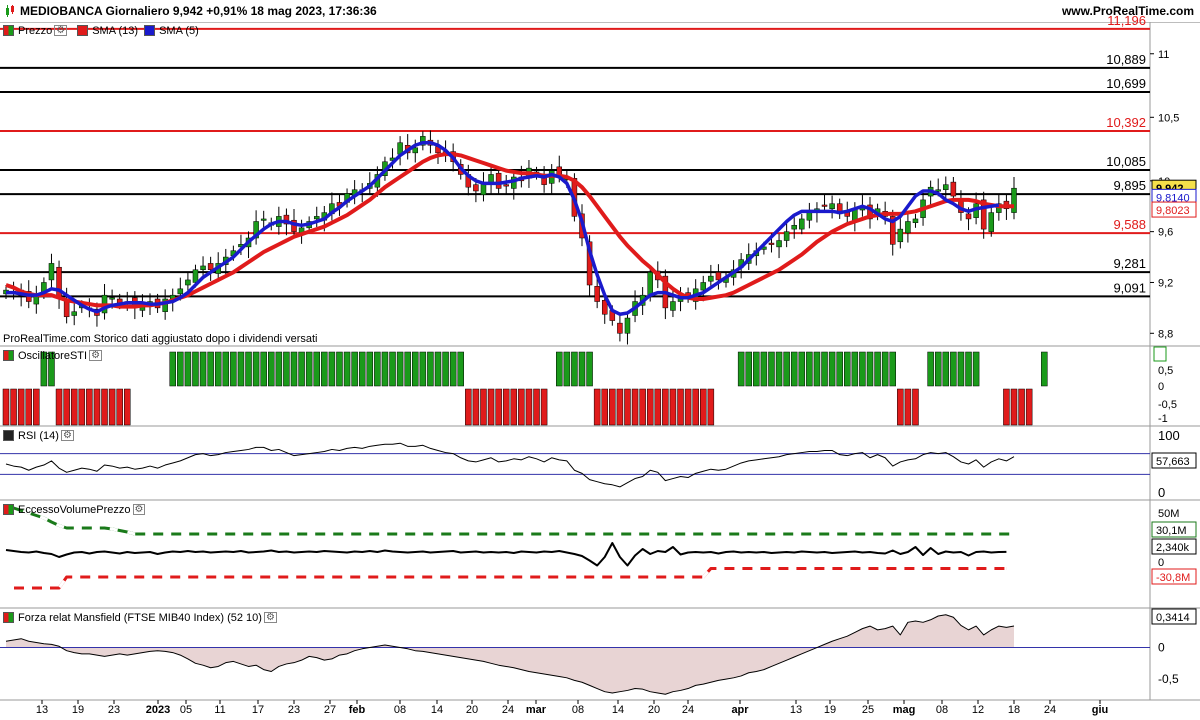 The image size is (1200, 720). What do you see at coordinates (618, 710) in the screenshot?
I see `x-tick-label: 14` at bounding box center [618, 710].